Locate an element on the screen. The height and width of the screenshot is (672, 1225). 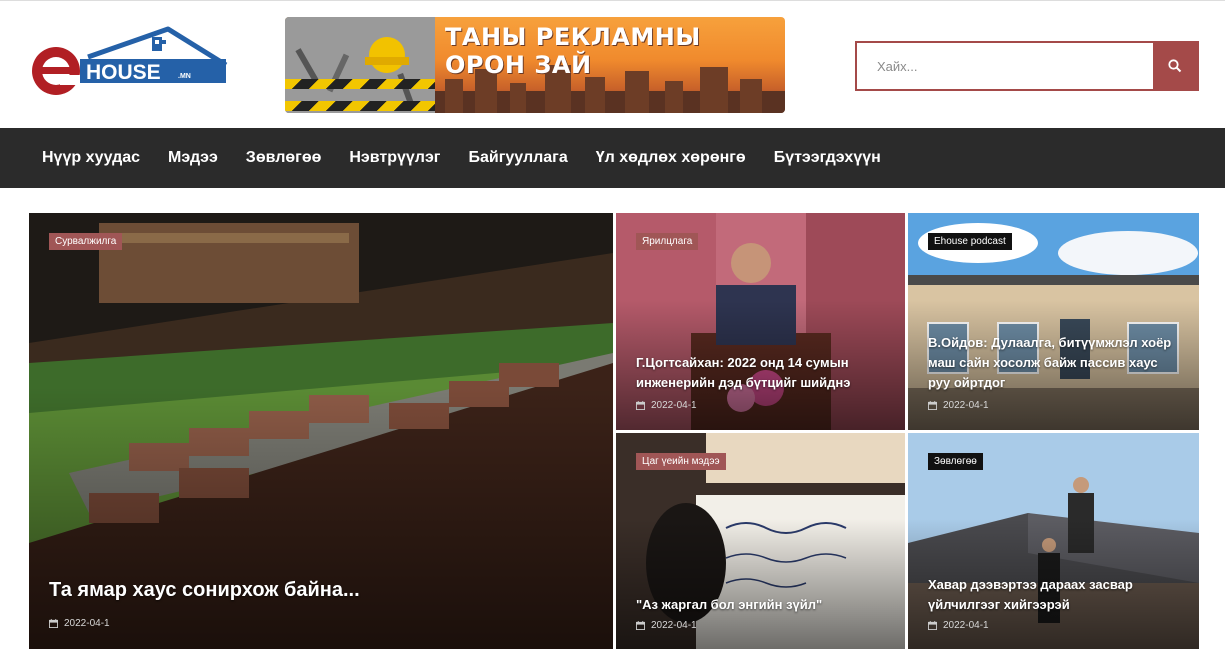
nav-item-home: Нүүр хуудас is located at coordinates (91, 158).